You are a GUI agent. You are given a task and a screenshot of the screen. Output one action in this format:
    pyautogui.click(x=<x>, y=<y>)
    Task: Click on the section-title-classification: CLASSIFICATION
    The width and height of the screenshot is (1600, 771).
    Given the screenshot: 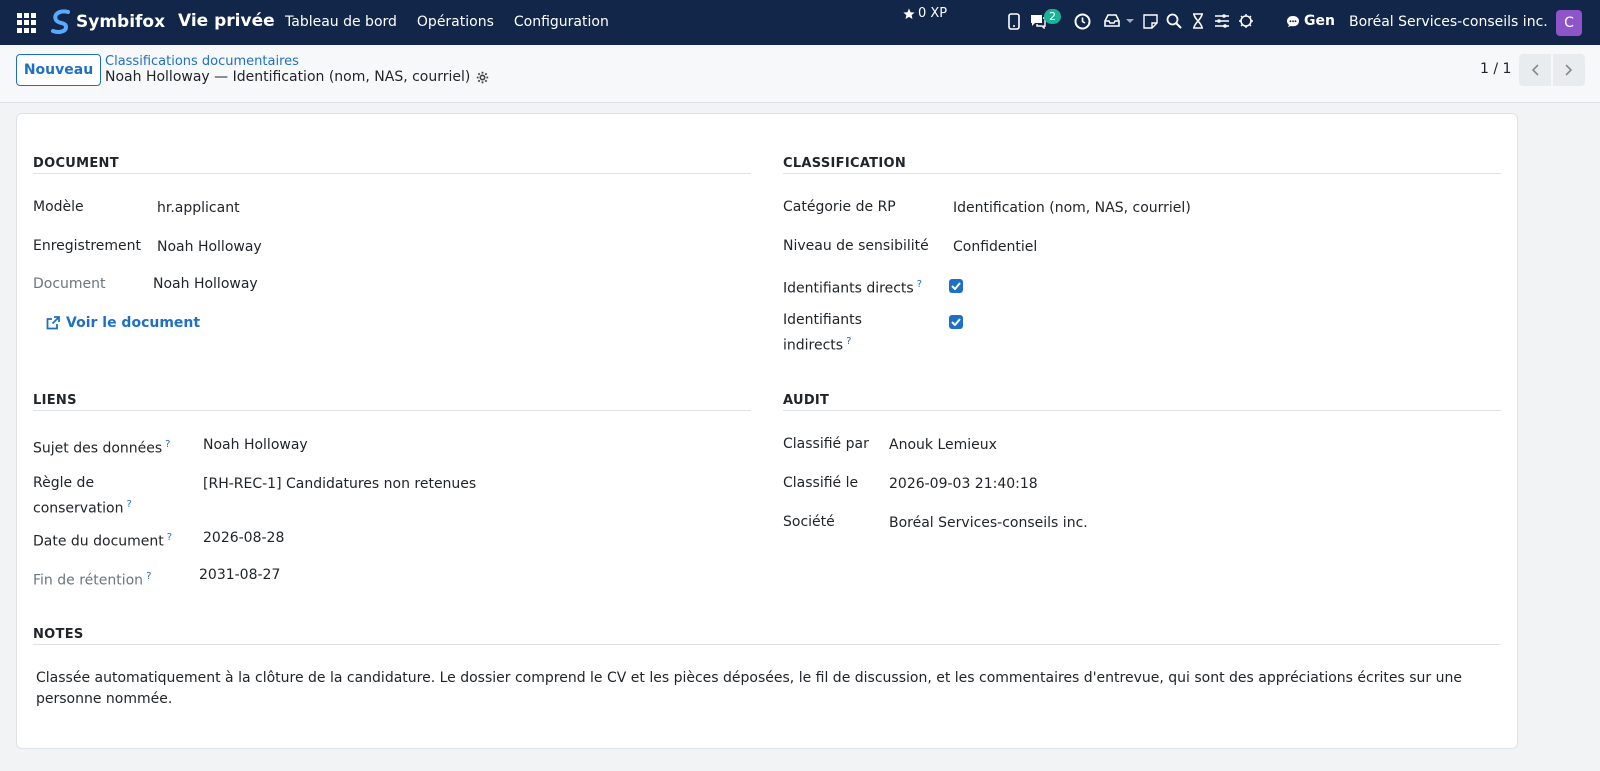 What is the action you would take?
    pyautogui.click(x=845, y=163)
    